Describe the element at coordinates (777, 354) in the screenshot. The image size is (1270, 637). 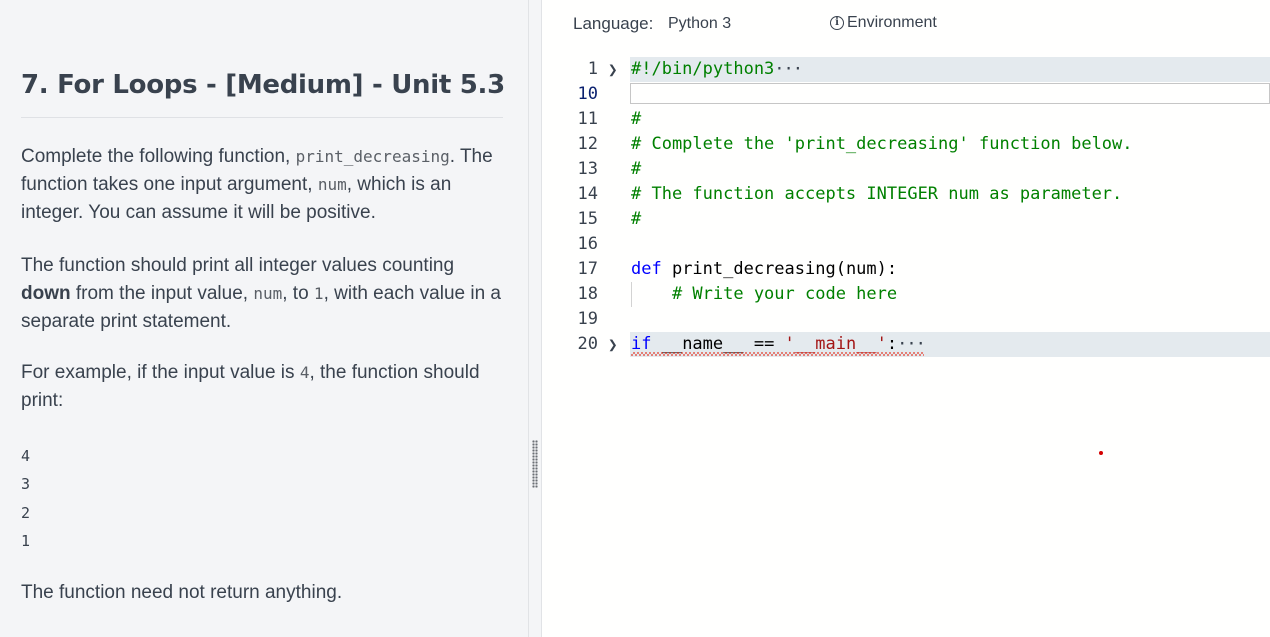
I see `error-squiggle` at that location.